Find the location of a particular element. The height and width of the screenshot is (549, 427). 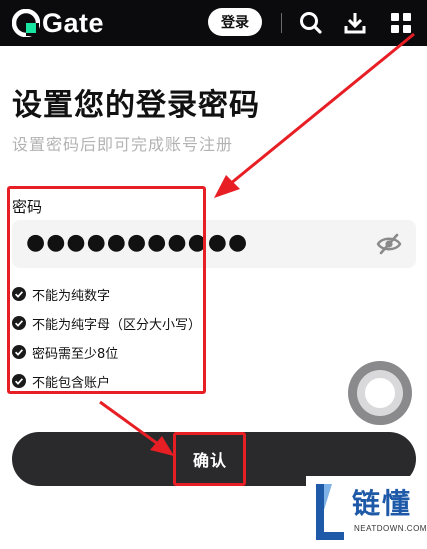

search-icon is located at coordinates (311, 23).